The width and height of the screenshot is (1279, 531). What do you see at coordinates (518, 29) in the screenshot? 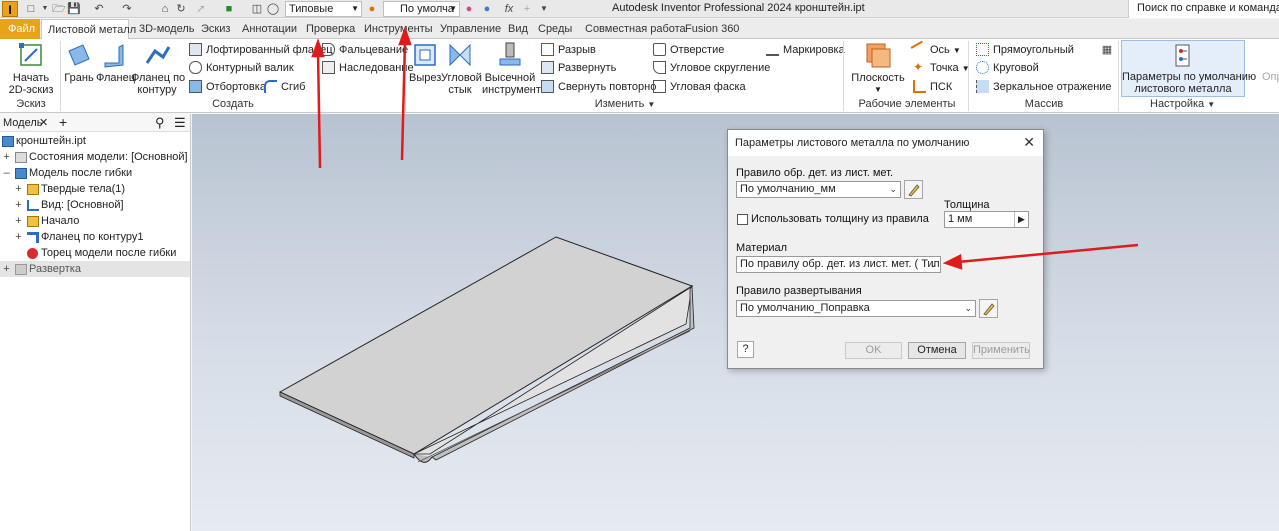
I see `tab-view: Вид` at bounding box center [518, 29].